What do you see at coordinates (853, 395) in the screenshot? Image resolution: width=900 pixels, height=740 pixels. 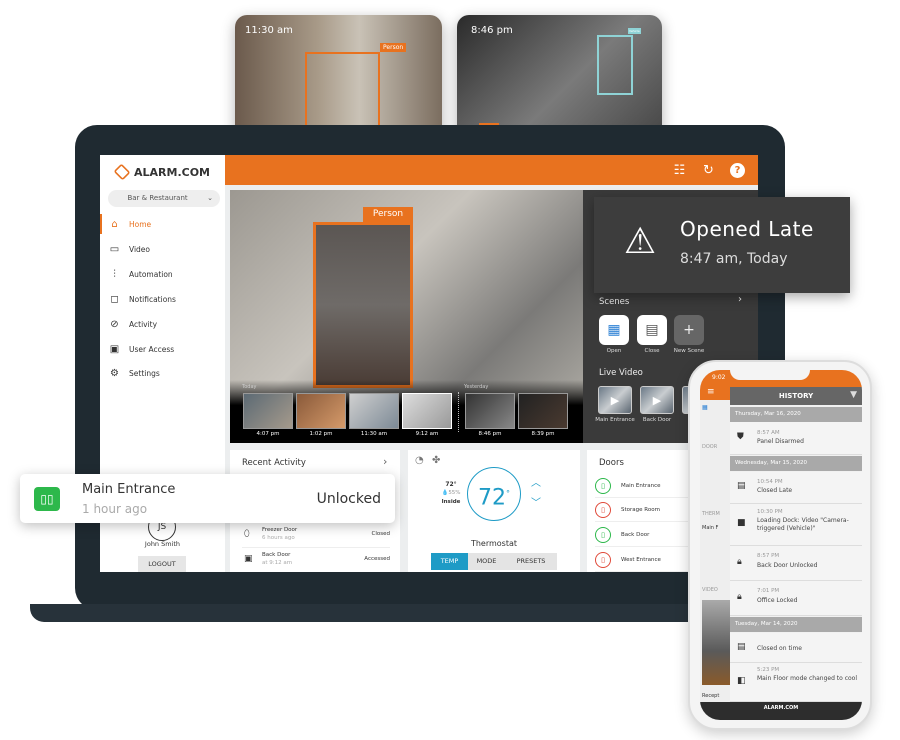 I see `filter-icon: ▼` at bounding box center [853, 395].